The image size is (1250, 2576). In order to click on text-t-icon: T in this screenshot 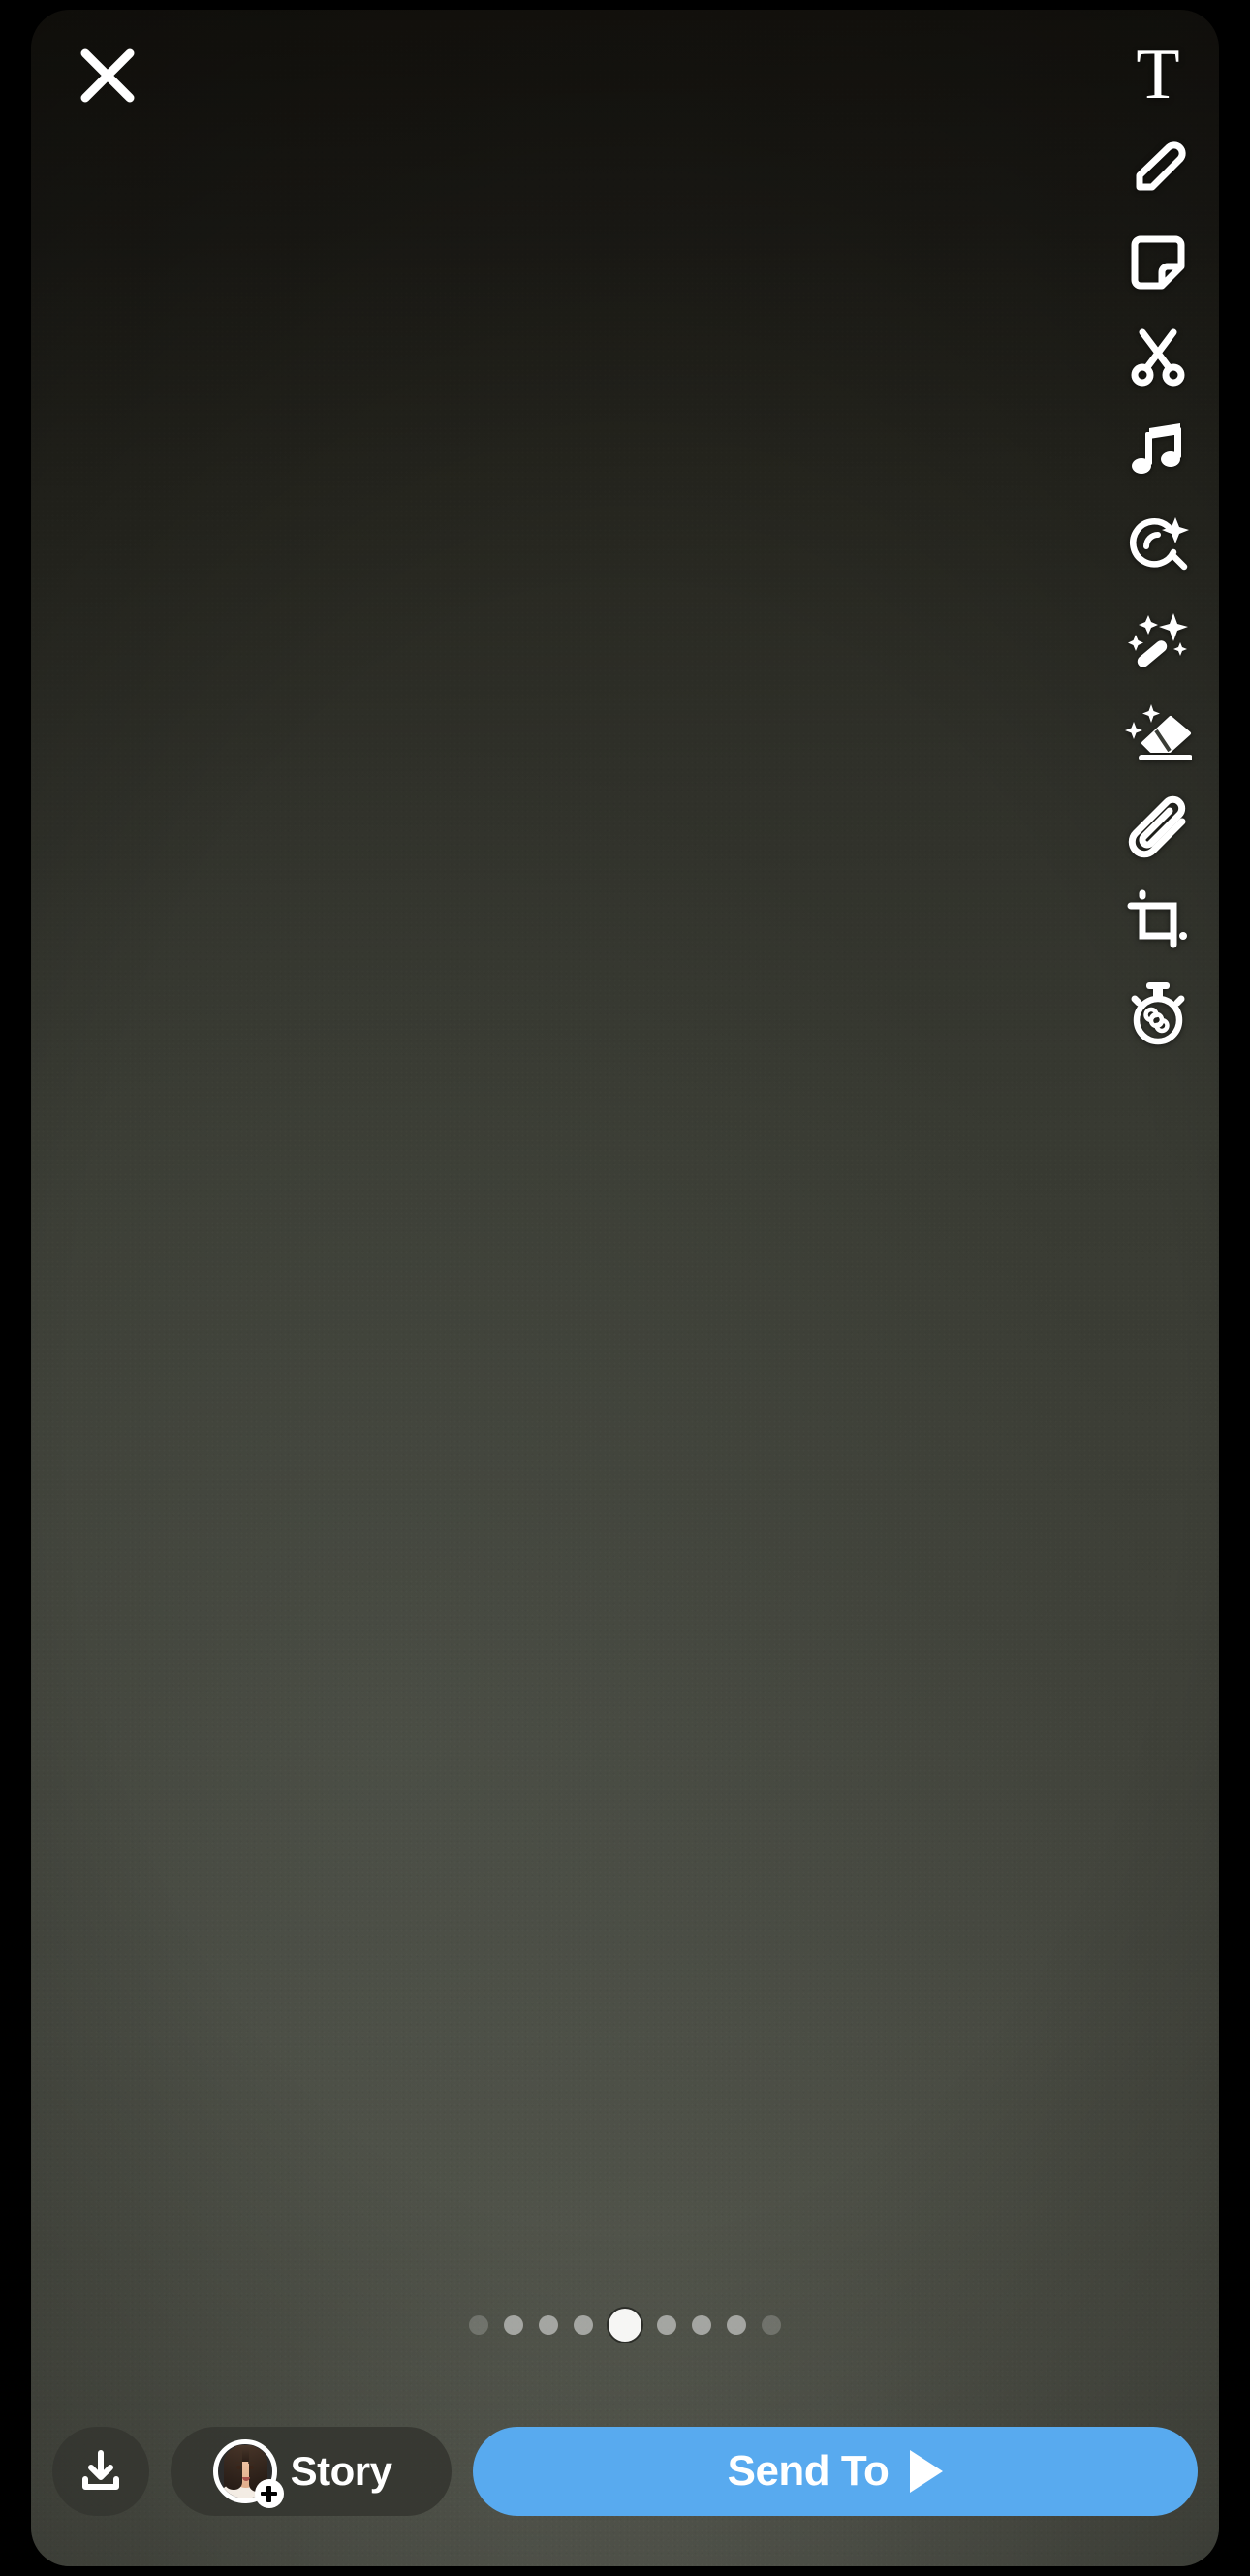, I will do `click(1158, 74)`.